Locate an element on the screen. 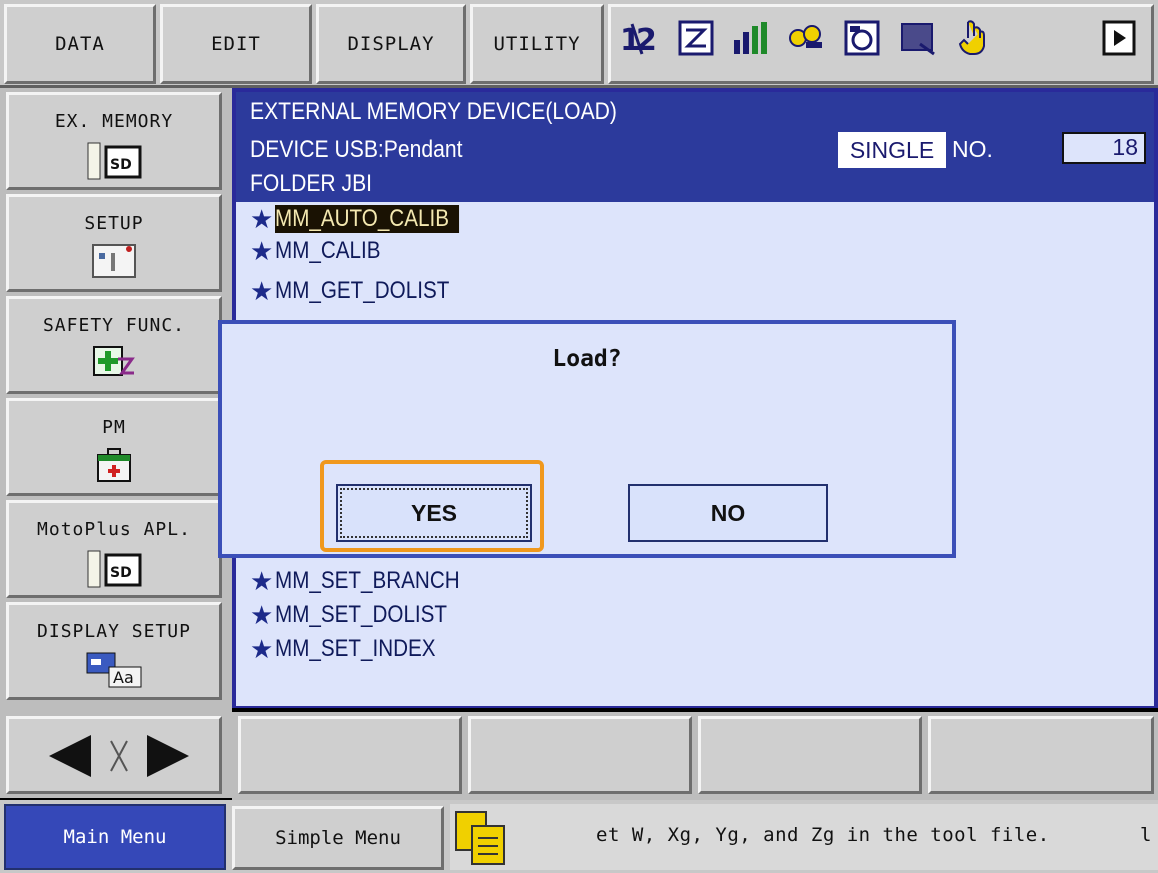  sidebar-item-label: MotoPlus APL. is located at coordinates (114, 529).